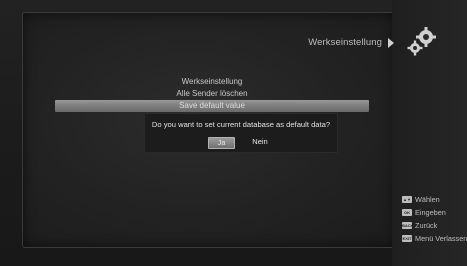  Describe the element at coordinates (441, 238) in the screenshot. I see `legend-label: Menü Verlassen` at that location.